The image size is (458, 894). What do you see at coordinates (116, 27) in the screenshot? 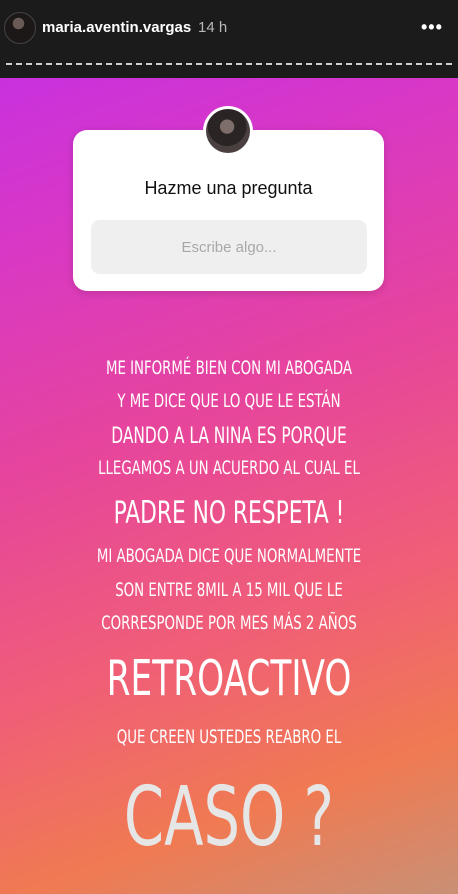
I see `username: maria.aventin.vargas` at bounding box center [116, 27].